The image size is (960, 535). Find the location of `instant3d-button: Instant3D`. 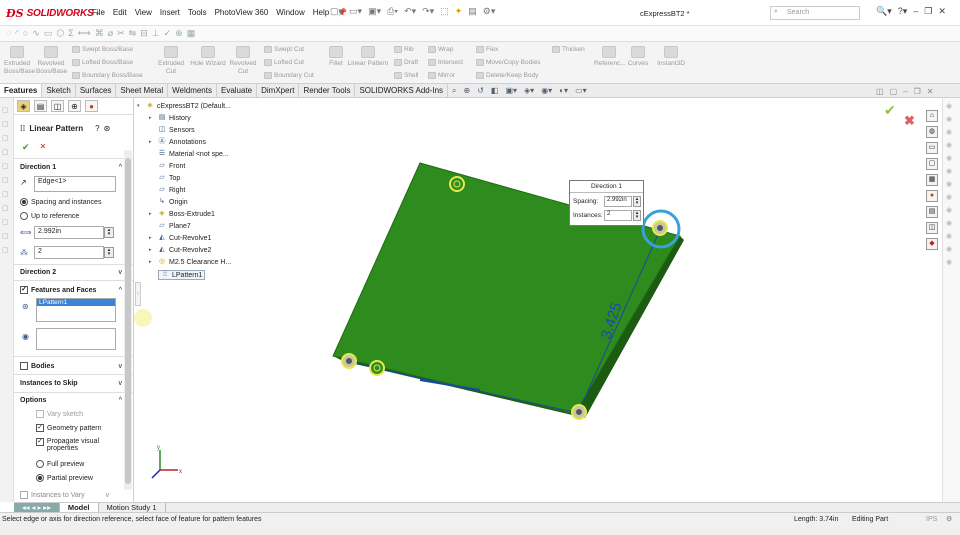

instant3d-button: Instant3D is located at coordinates (671, 57).